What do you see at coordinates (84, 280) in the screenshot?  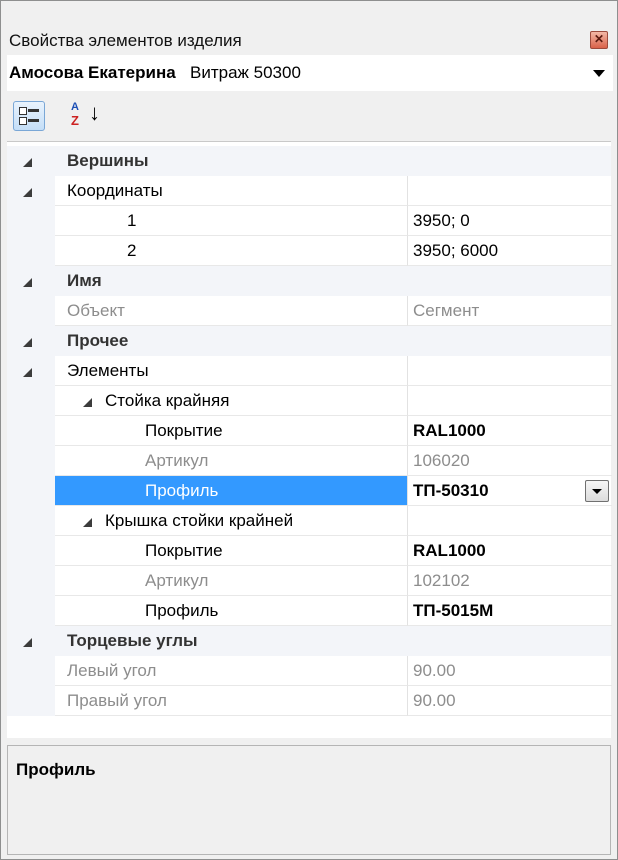 I see `category-label: Имя` at bounding box center [84, 280].